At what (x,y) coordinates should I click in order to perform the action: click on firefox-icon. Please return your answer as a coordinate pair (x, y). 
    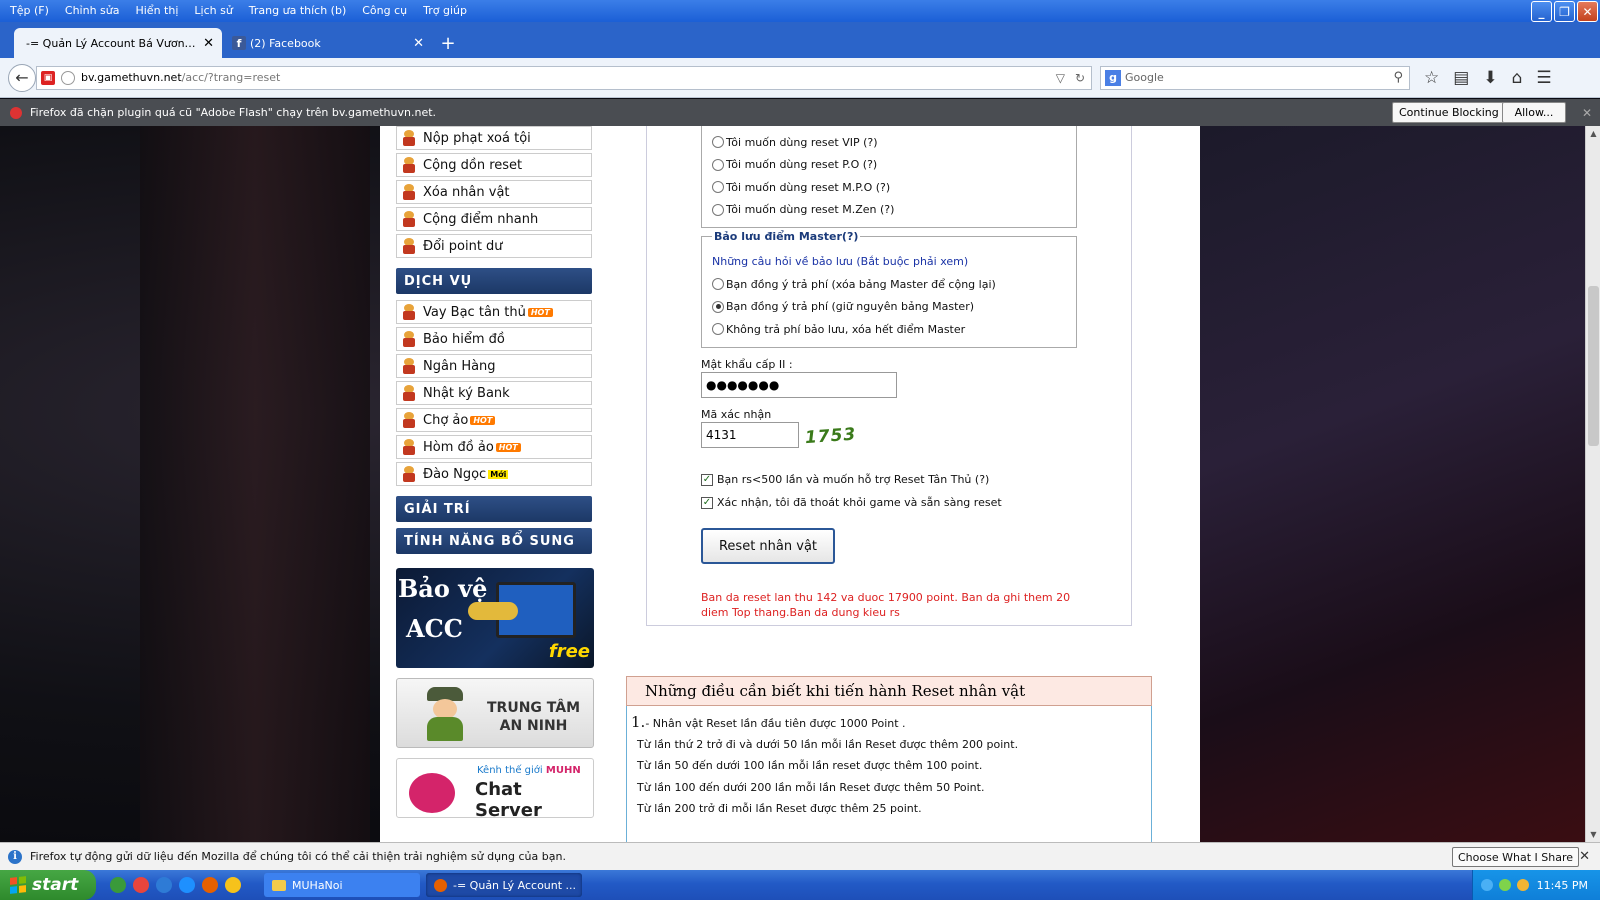
    Looking at the image, I should click on (210, 885).